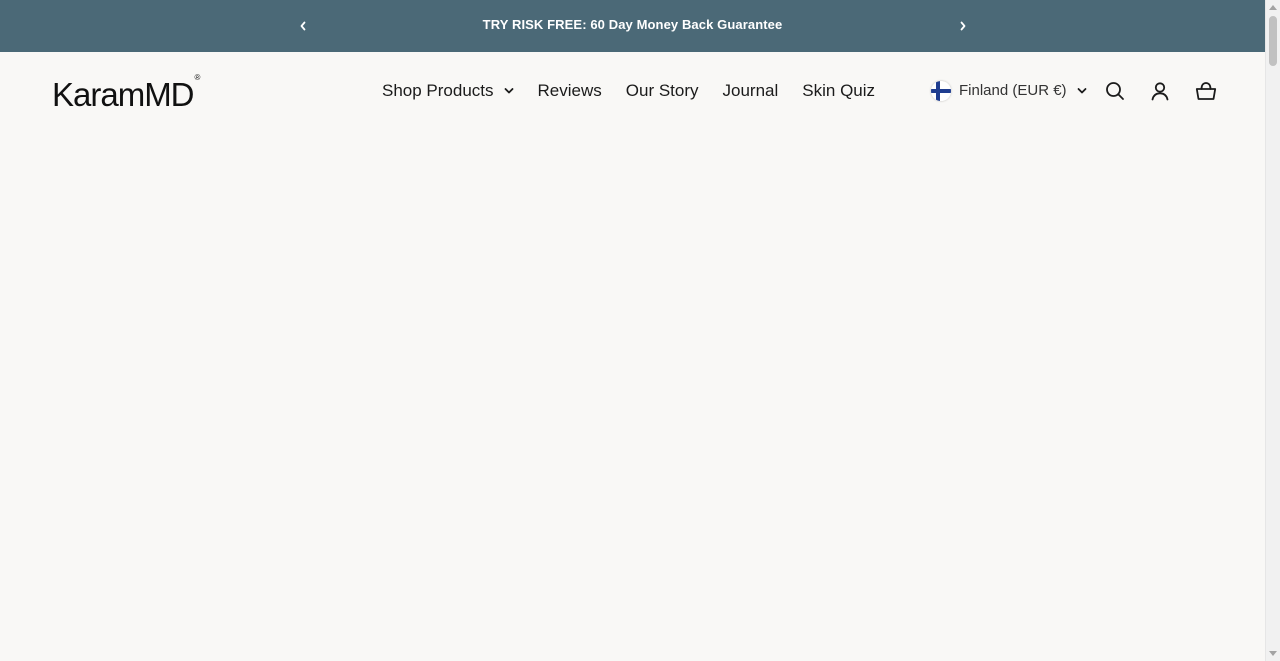 This screenshot has width=1280, height=661. I want to click on announcement-next-button, so click(963, 26).